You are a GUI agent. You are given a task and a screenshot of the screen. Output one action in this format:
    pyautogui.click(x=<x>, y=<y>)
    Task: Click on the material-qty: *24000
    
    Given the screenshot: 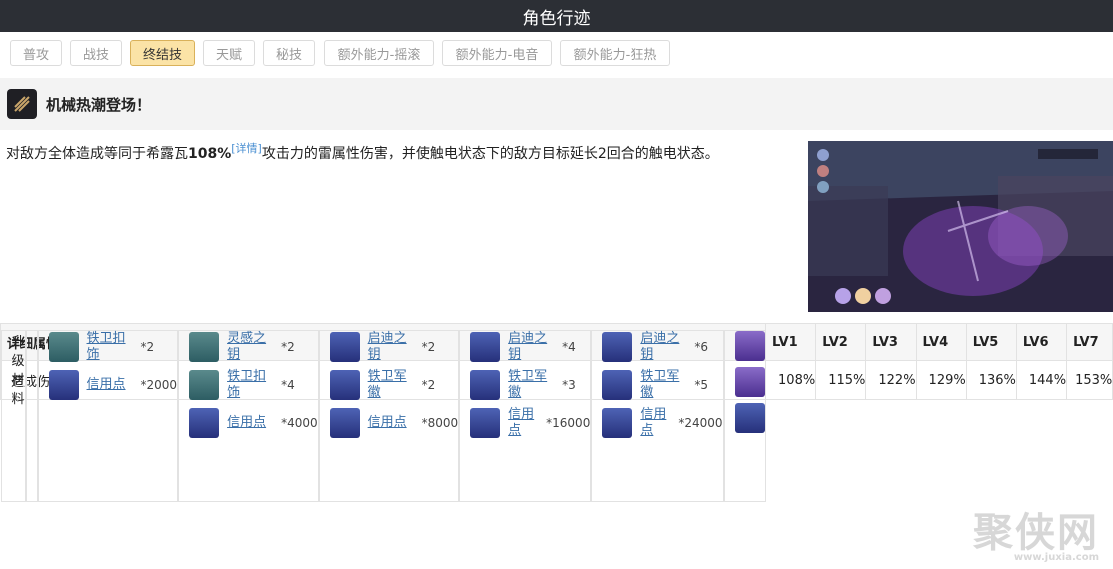 What is the action you would take?
    pyautogui.click(x=700, y=423)
    